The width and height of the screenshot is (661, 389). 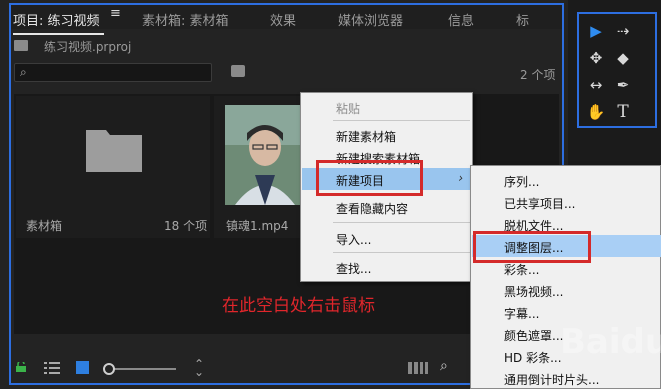 What do you see at coordinates (82, 367) in the screenshot?
I see `icon-view-icon` at bounding box center [82, 367].